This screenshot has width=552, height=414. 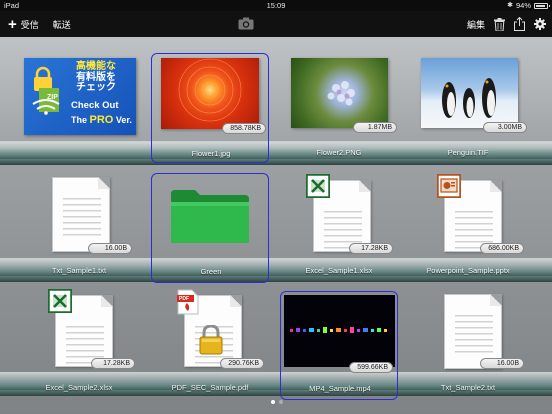 I want to click on file-item-pdf-sec-sample: PDF 290.76KB PDF_SEC_Sample.pdf, so click(x=210, y=342).